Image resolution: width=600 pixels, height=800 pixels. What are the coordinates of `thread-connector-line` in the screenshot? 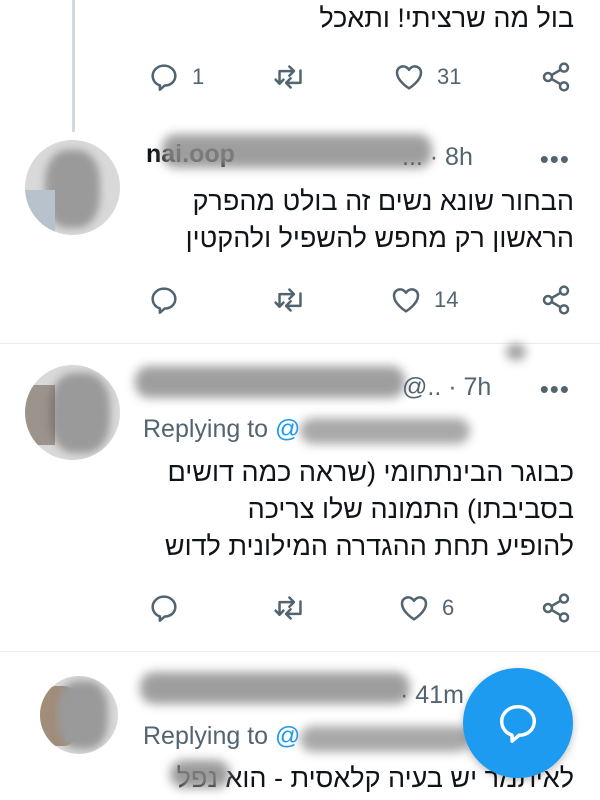 It's located at (73, 66).